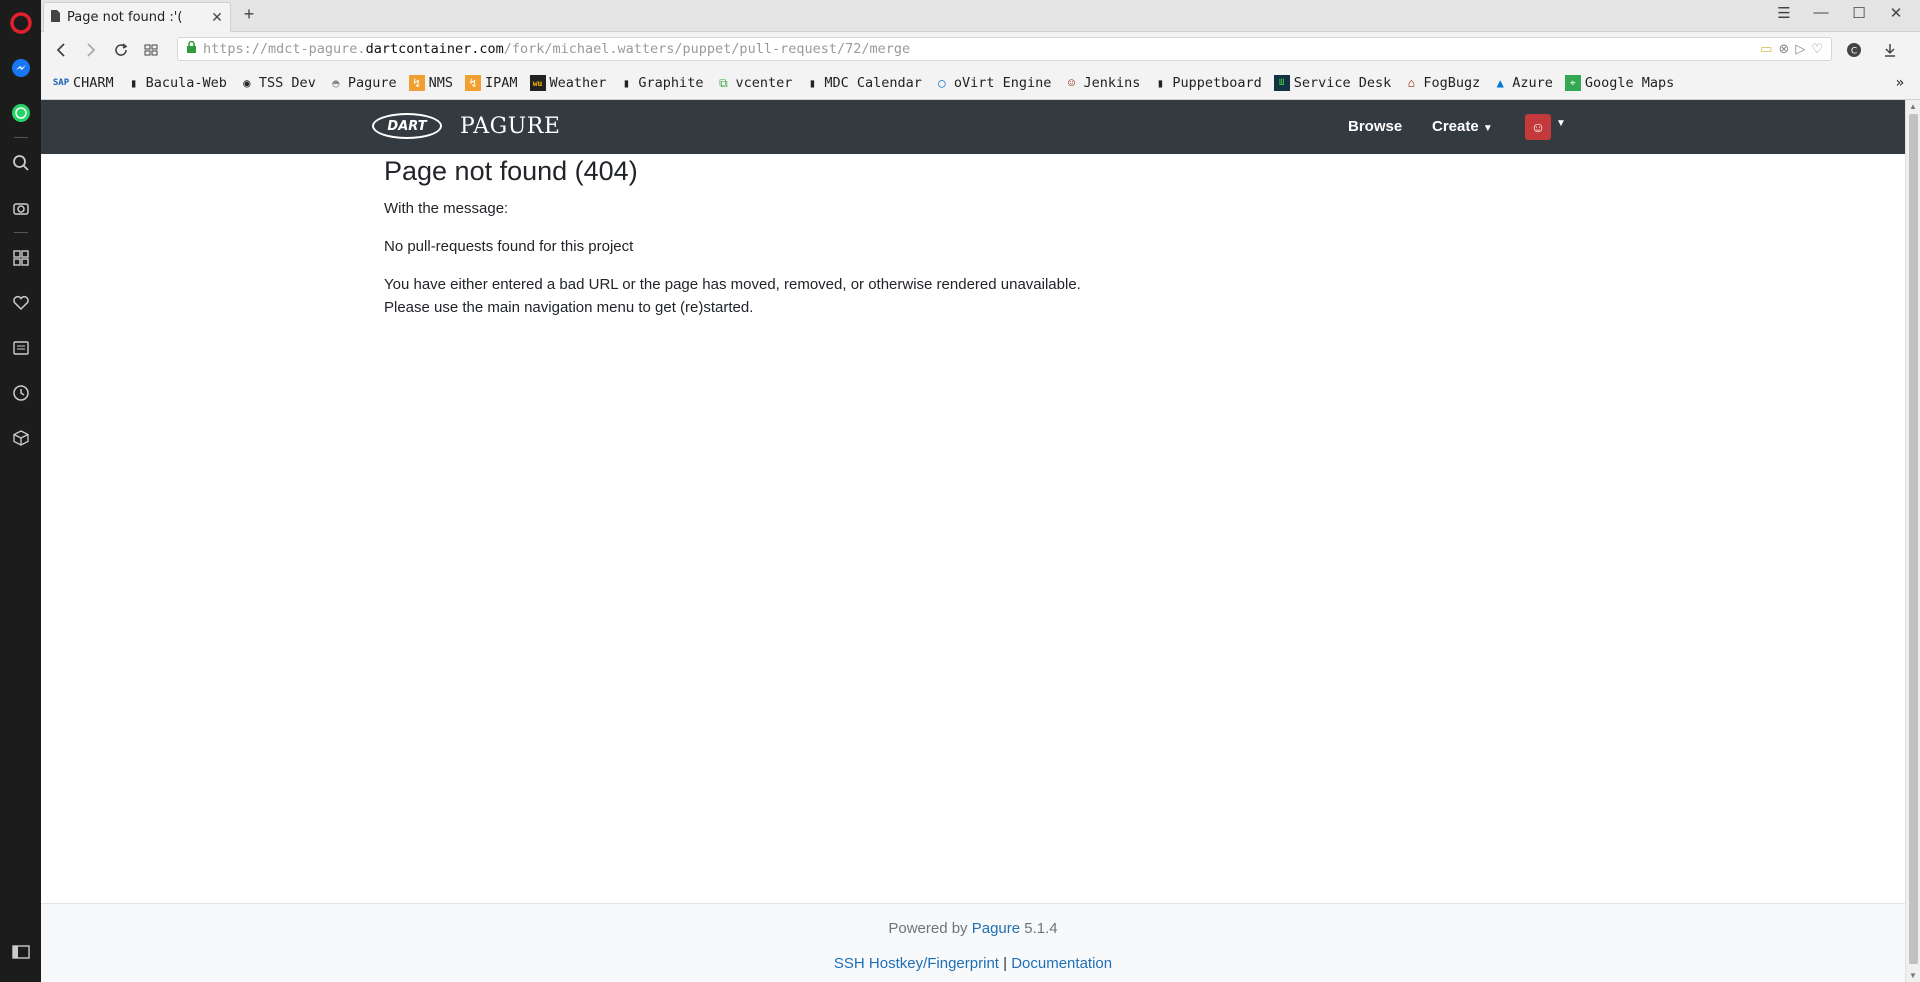 The image size is (1920, 982). Describe the element at coordinates (1913, 975) in the screenshot. I see `scroll-down-icon: ▼` at that location.